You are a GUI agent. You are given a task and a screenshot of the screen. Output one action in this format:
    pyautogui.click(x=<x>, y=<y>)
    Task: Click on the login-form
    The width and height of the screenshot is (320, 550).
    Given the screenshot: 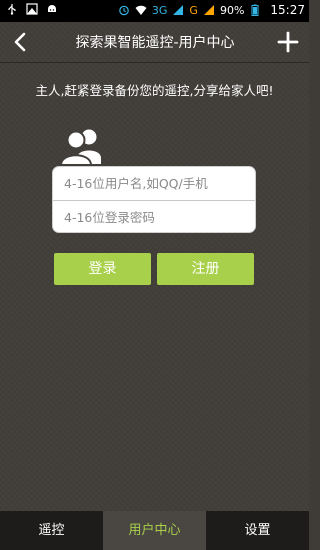 What is the action you would take?
    pyautogui.click(x=154, y=199)
    